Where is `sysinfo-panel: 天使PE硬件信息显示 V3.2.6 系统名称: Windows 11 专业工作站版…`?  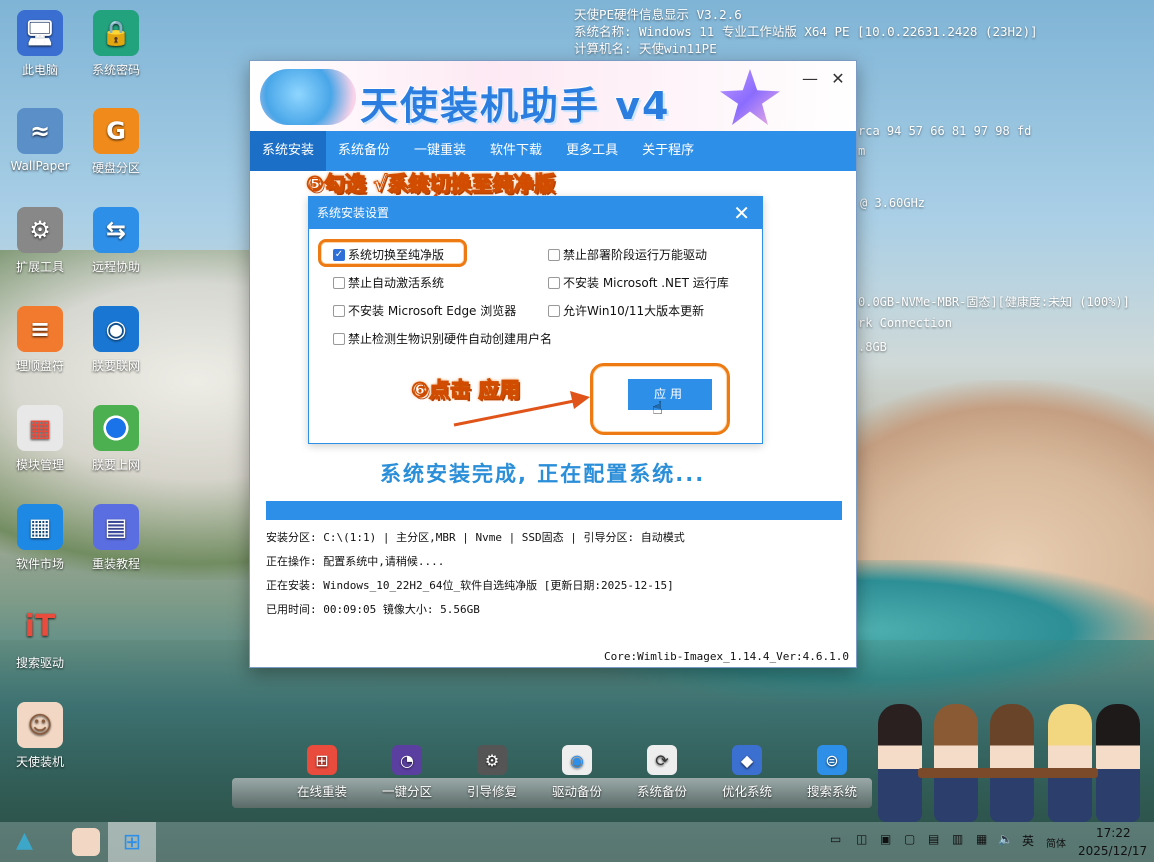 sysinfo-panel: 天使PE硬件信息显示 V3.2.6 系统名称: Windows 11 专业工作站版… is located at coordinates (806, 31).